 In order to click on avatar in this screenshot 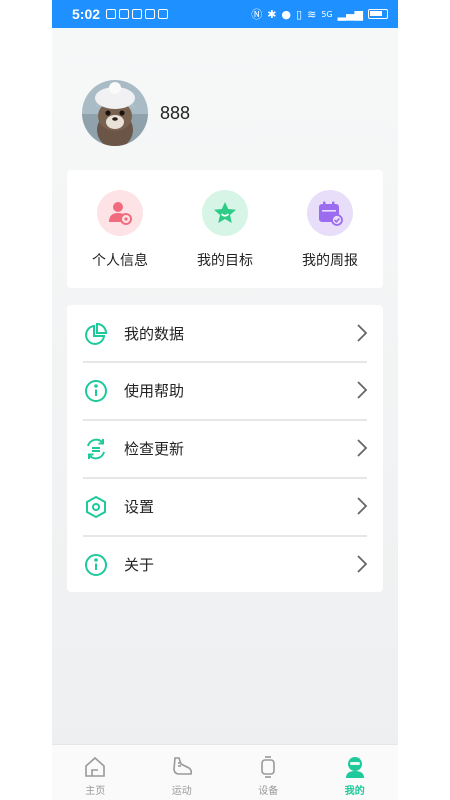, I will do `click(115, 113)`.